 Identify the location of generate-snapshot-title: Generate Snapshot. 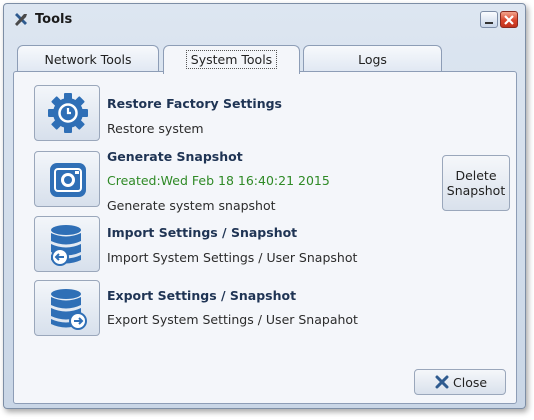
(175, 156).